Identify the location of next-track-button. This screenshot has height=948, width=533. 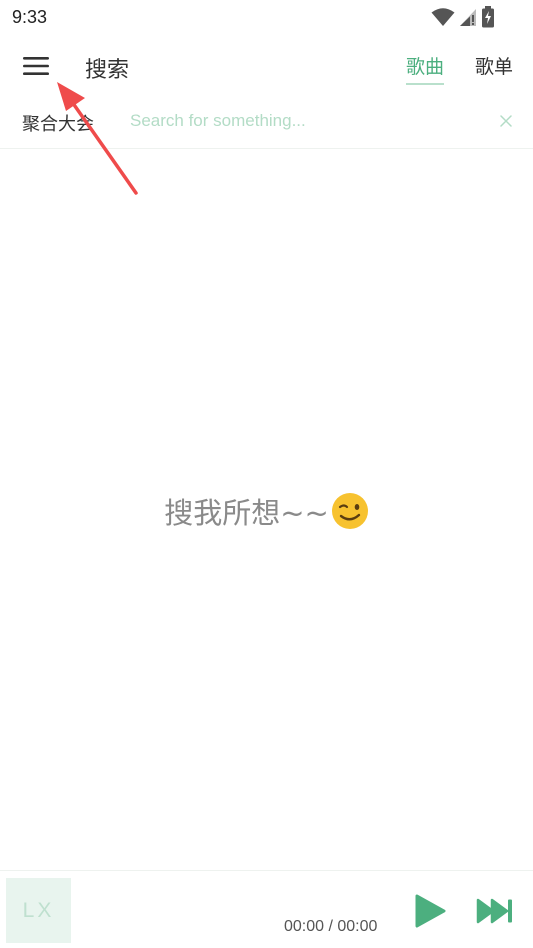
(495, 911).